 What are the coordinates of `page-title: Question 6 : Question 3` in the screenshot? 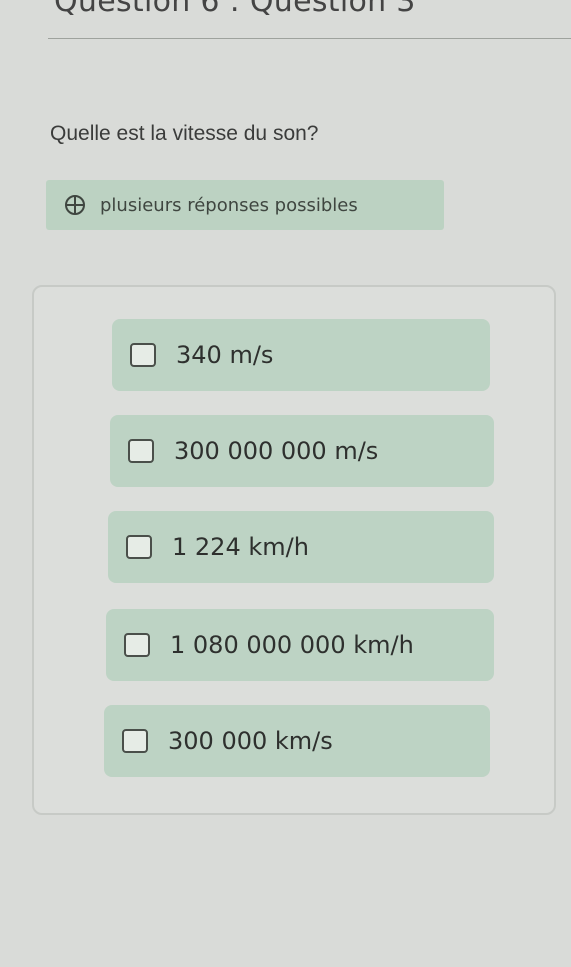 It's located at (235, 9).